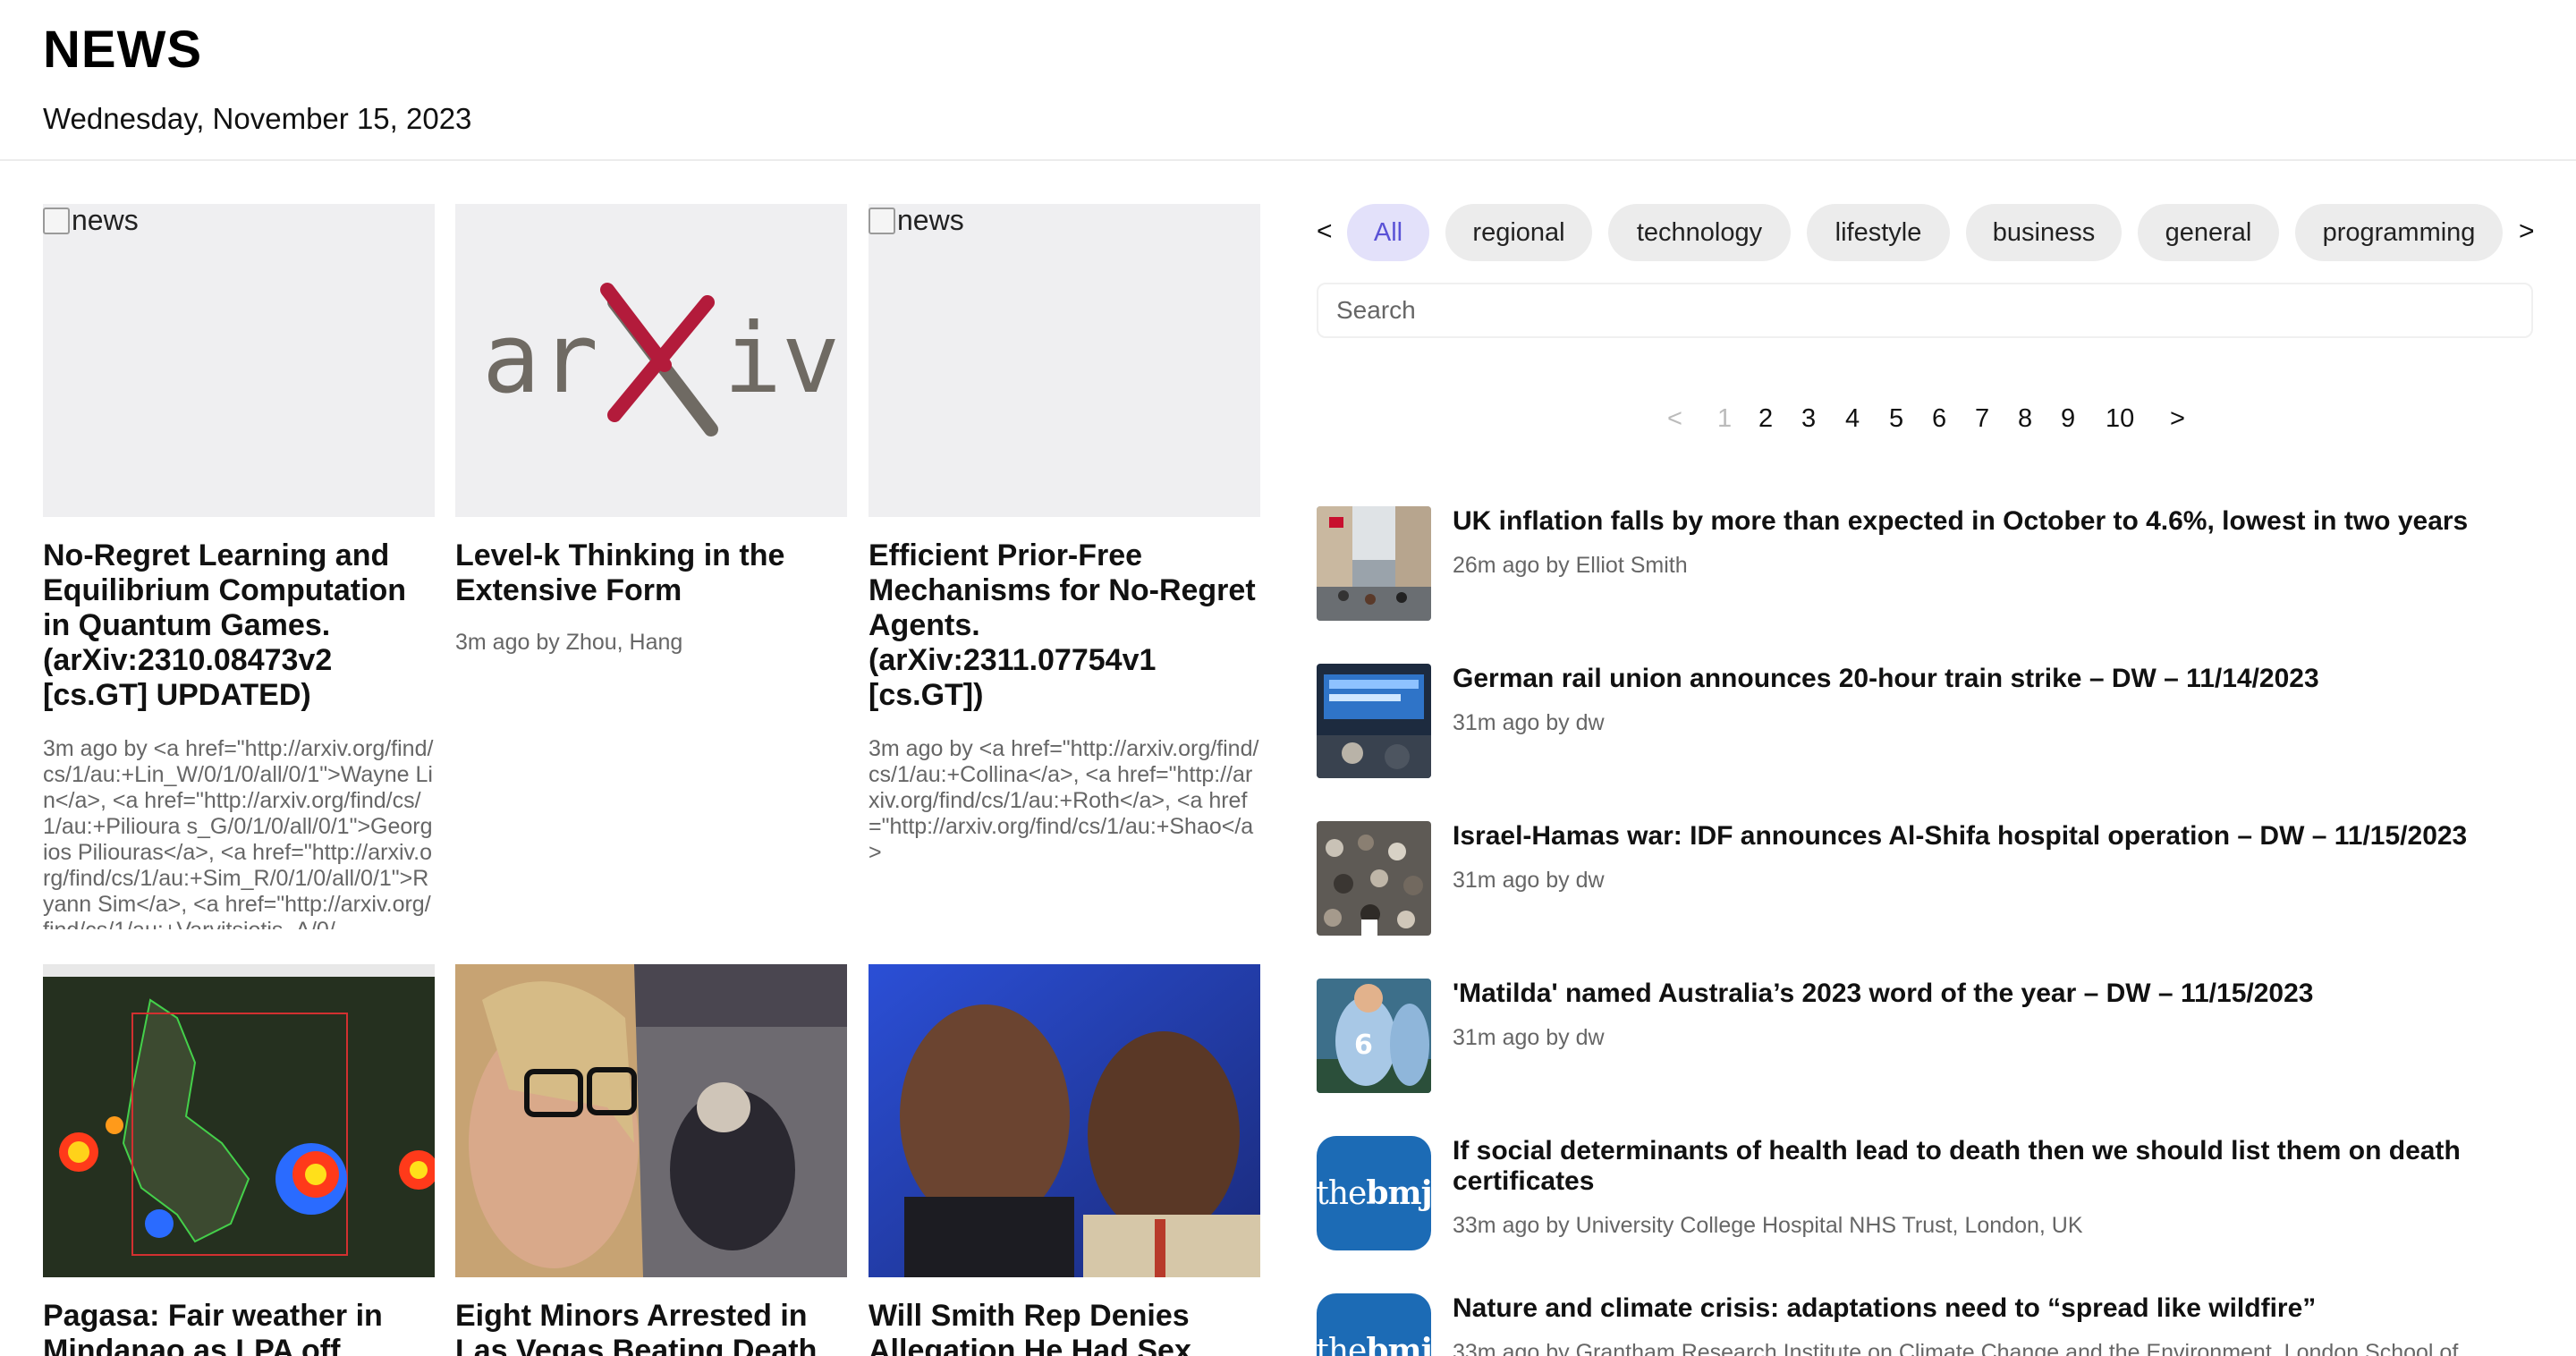  What do you see at coordinates (1878, 233) in the screenshot?
I see `category-chip-lifestyle: lifestyle` at bounding box center [1878, 233].